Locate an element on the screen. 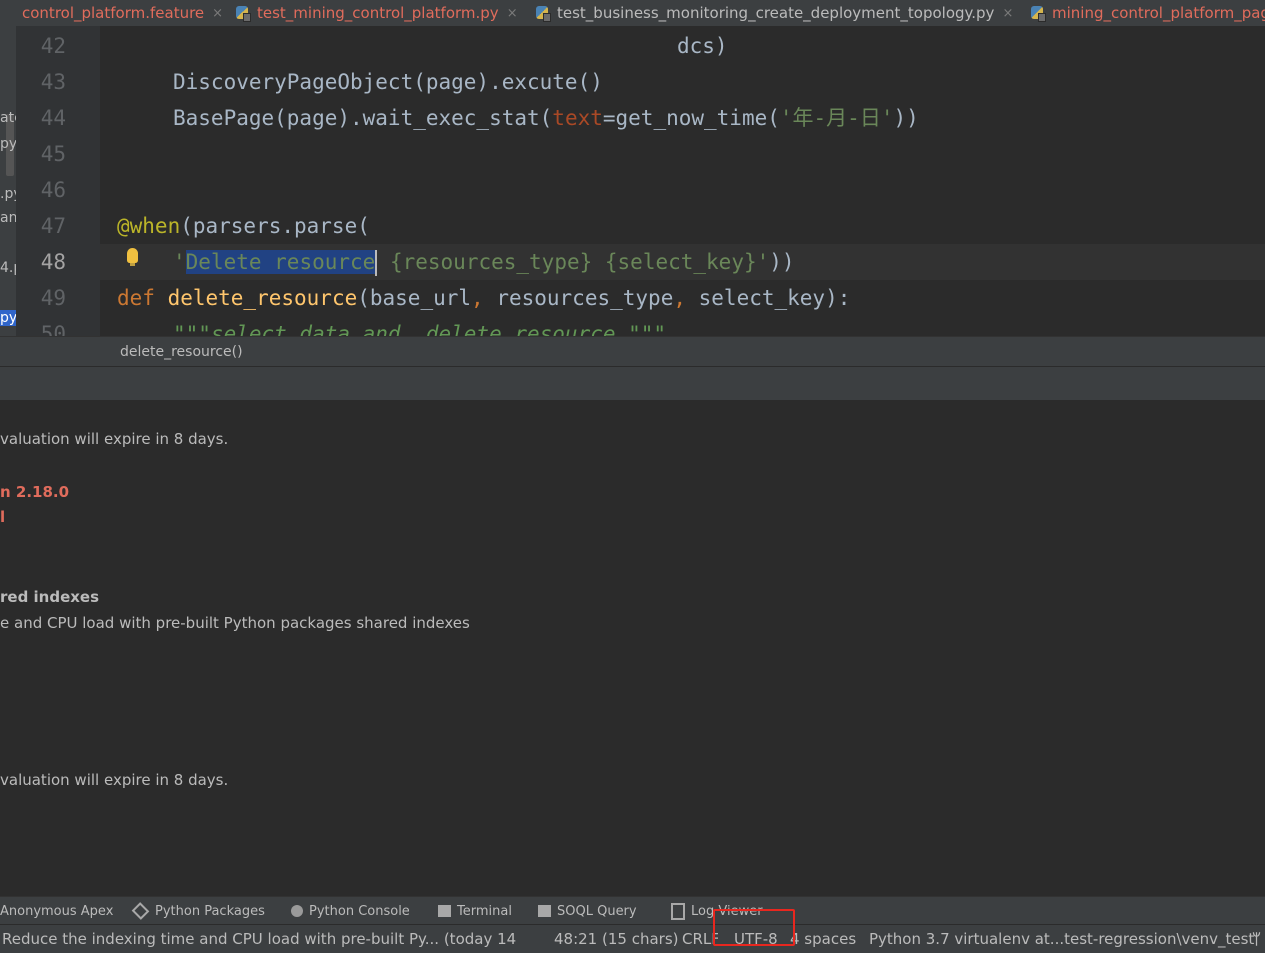  project-item: ate is located at coordinates (8, 118).